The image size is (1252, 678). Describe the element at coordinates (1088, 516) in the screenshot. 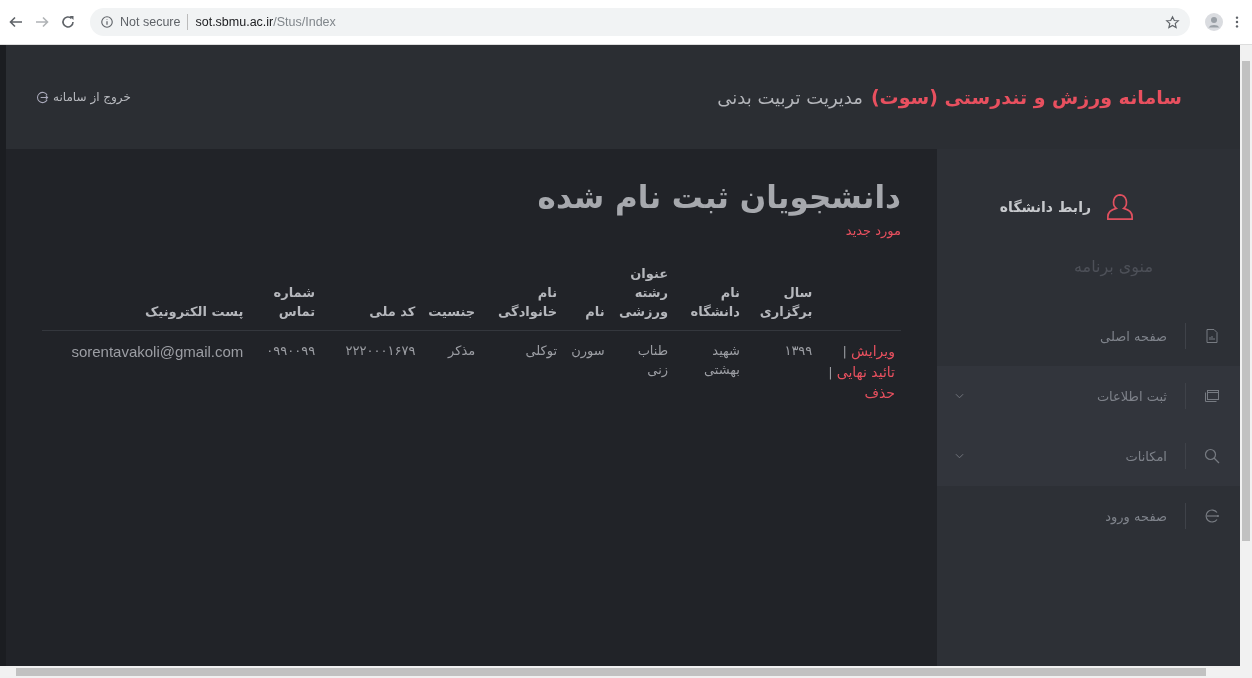

I see `menu-item: صفحه ورود` at that location.